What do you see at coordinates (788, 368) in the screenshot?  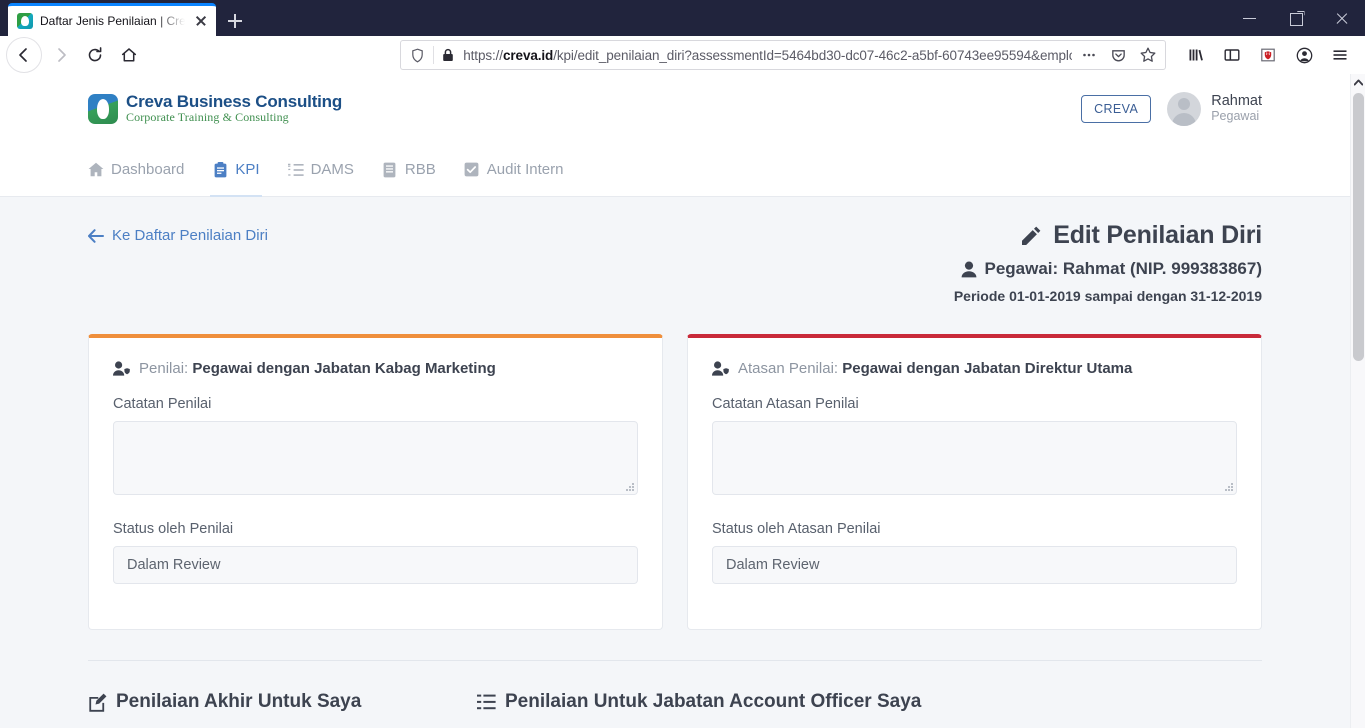 I see `card-atasan-prefix: Atasan Penilai:` at bounding box center [788, 368].